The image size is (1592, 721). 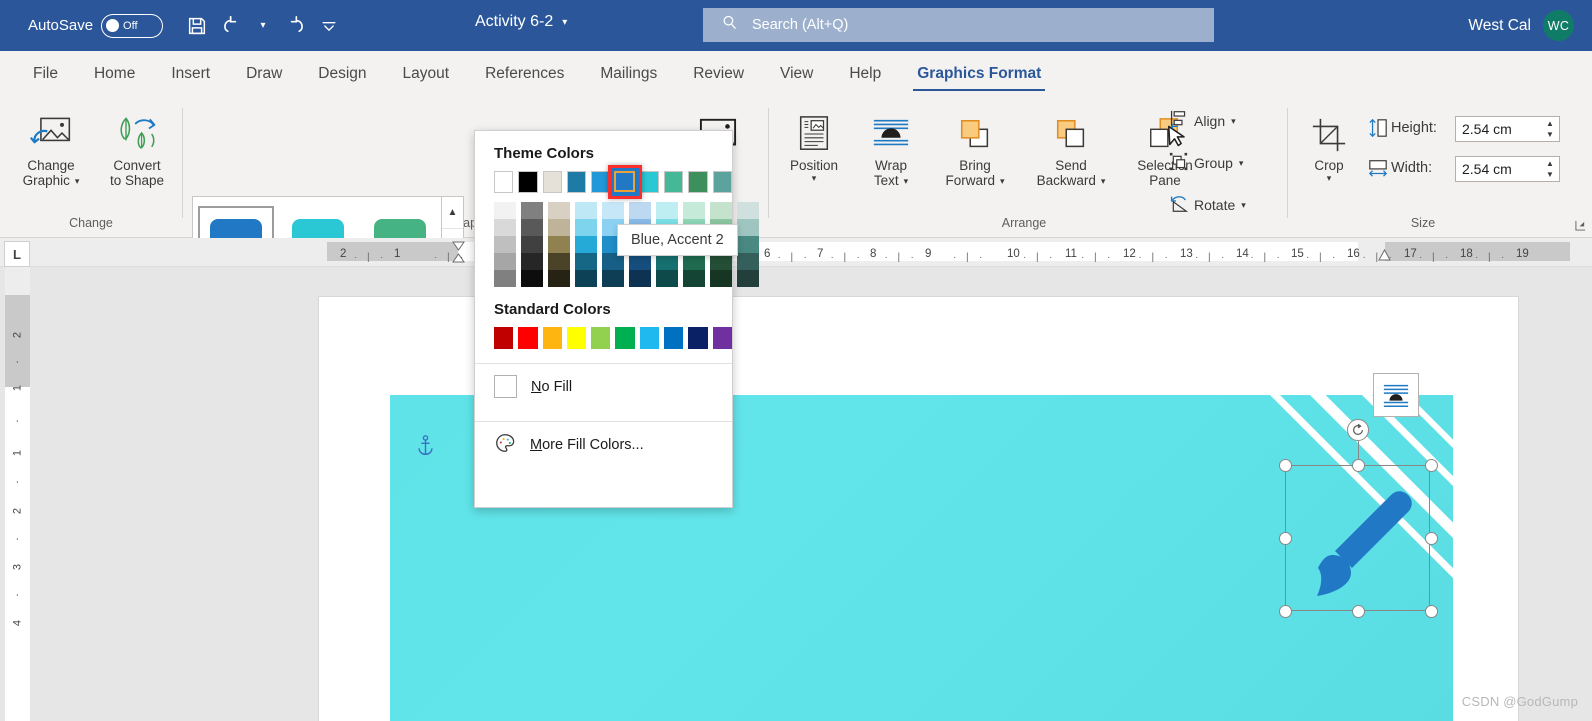 I want to click on selection-frame, so click(x=1358, y=518).